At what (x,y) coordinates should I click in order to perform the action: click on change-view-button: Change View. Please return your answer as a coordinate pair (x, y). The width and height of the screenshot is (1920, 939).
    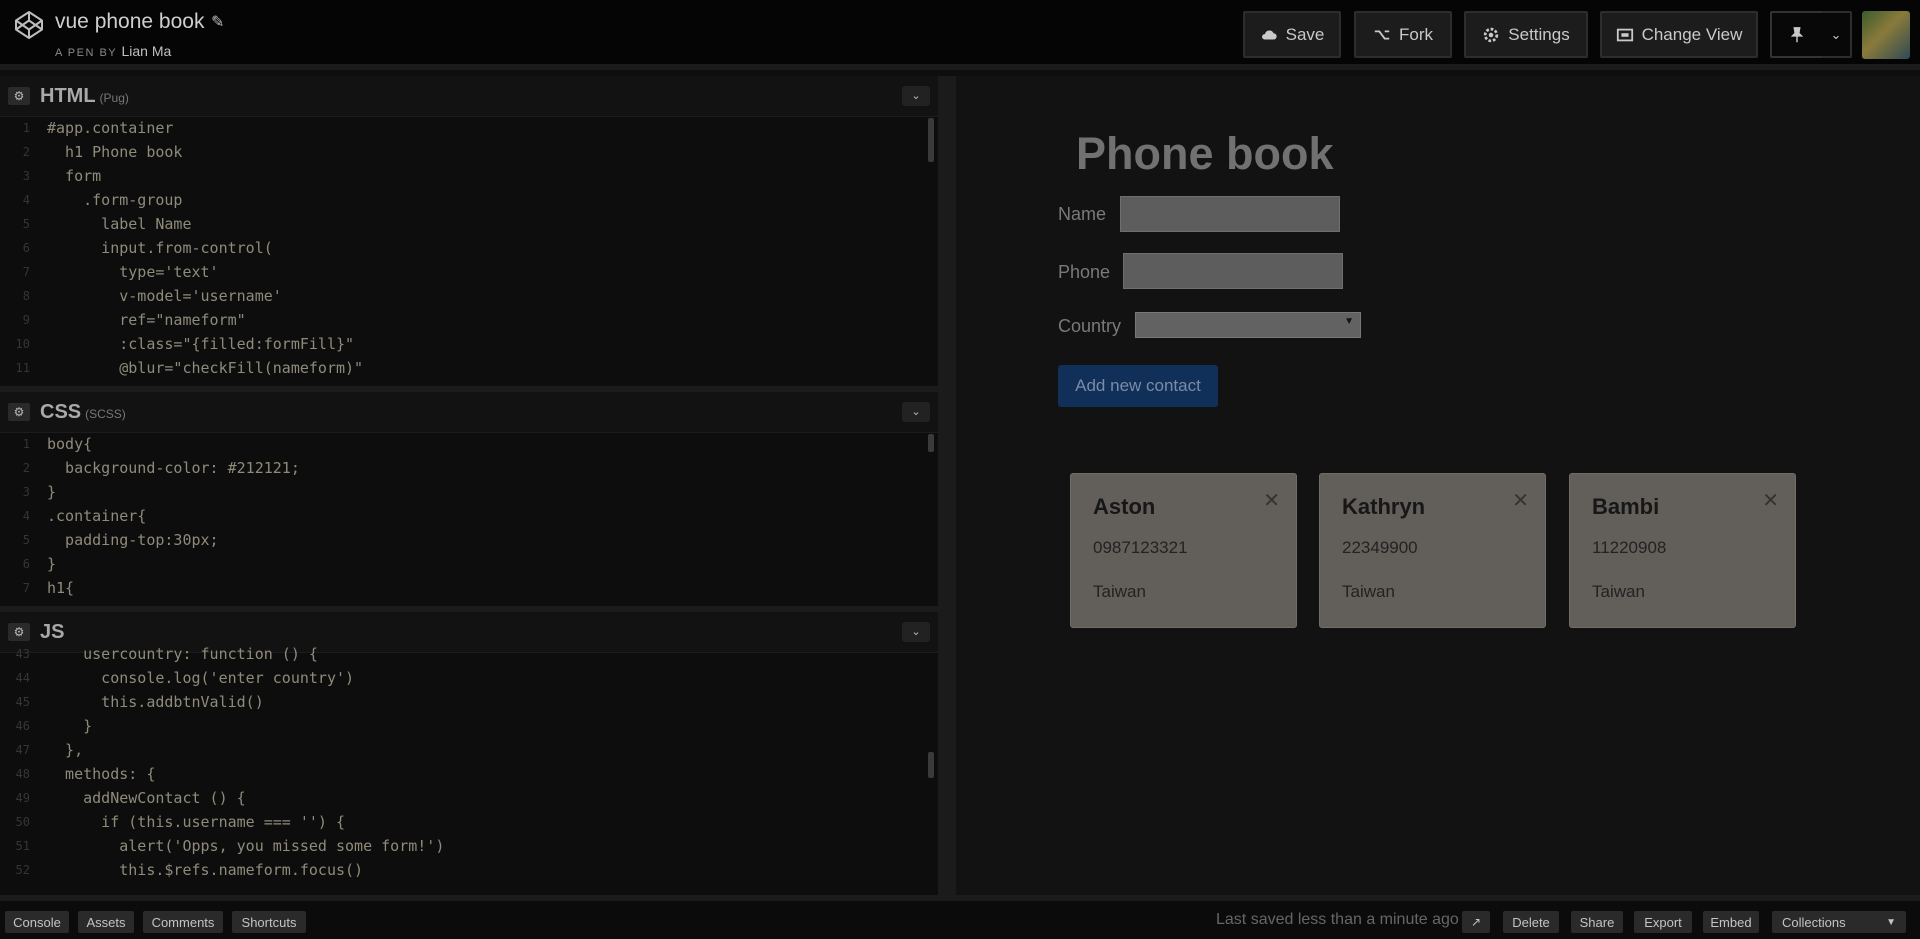
    Looking at the image, I should click on (1679, 34).